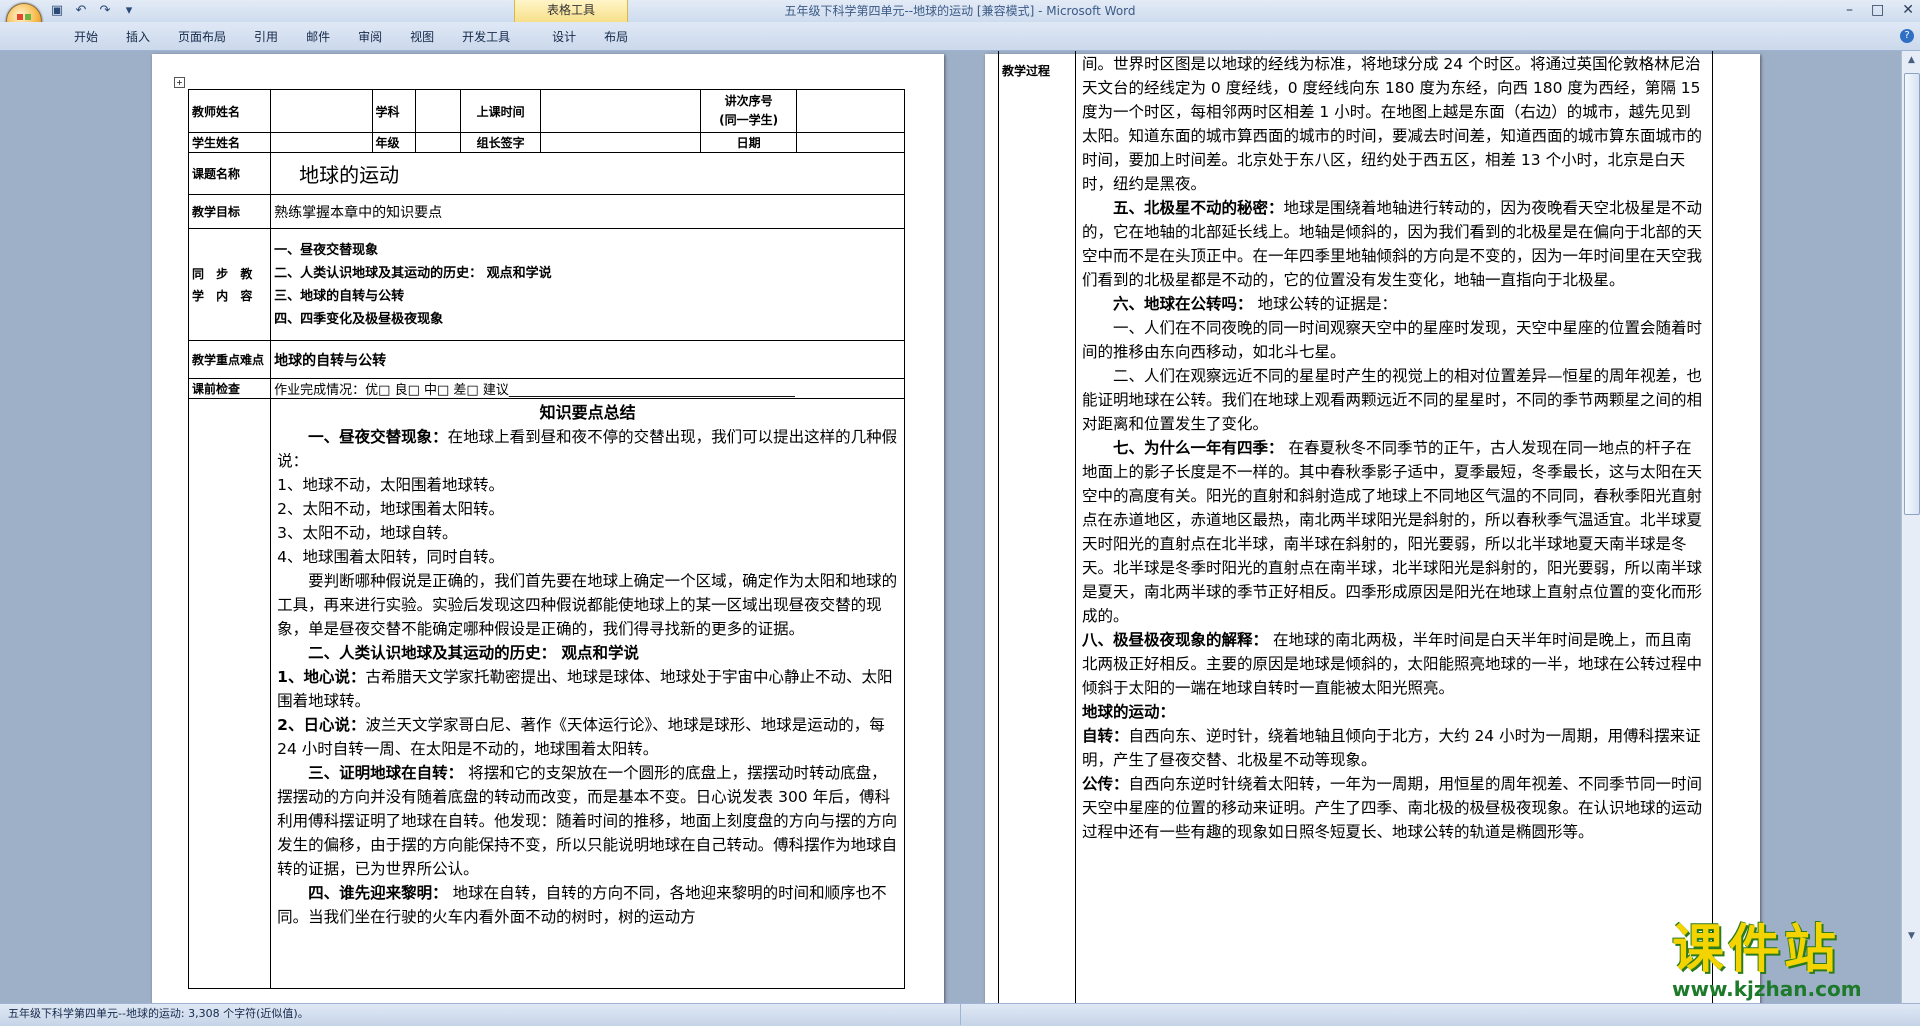 Image resolution: width=1920 pixels, height=1026 pixels. What do you see at coordinates (1198, 208) in the screenshot?
I see `paragraph-heading: 五、北极星不动的秘密：` at bounding box center [1198, 208].